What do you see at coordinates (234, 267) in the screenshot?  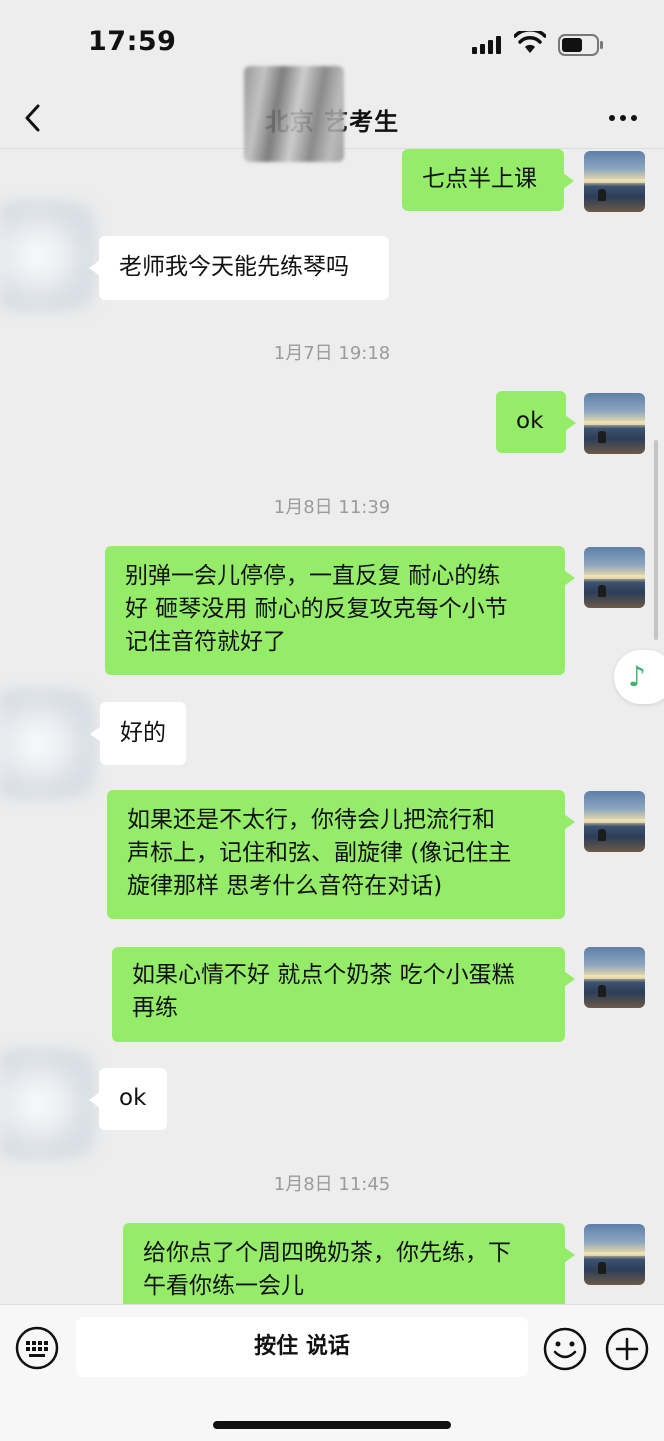 I see `message-text: 老师我今天能先练琴吗` at bounding box center [234, 267].